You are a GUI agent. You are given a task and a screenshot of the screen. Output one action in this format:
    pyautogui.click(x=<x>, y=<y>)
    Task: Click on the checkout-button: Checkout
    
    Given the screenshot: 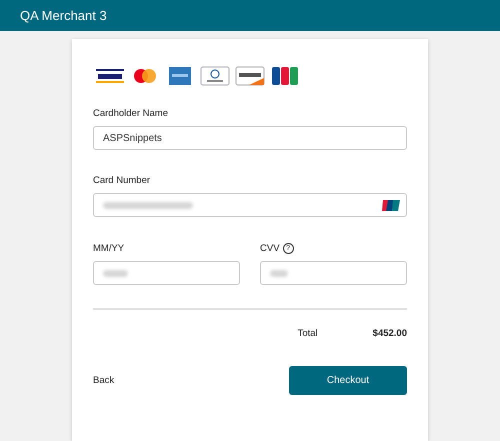 What is the action you would take?
    pyautogui.click(x=348, y=380)
    